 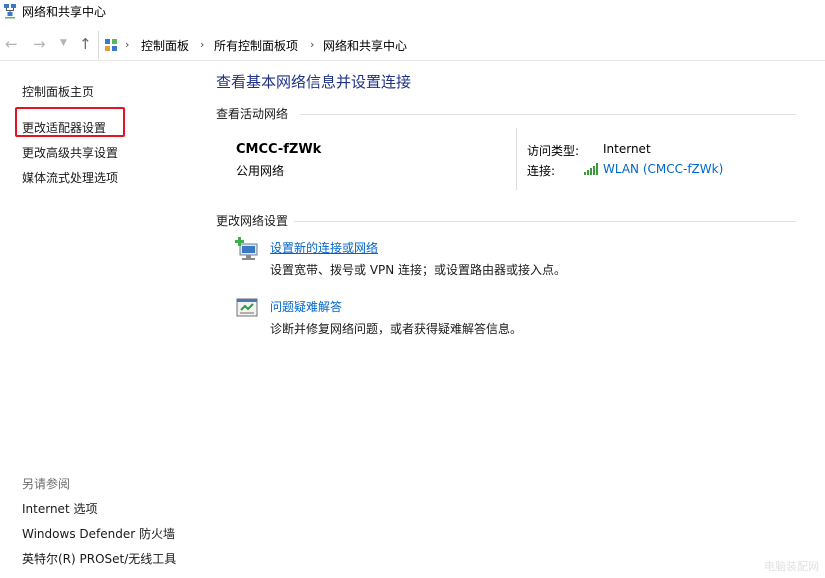 I want to click on see-also-title: 另请参阅, so click(x=46, y=484).